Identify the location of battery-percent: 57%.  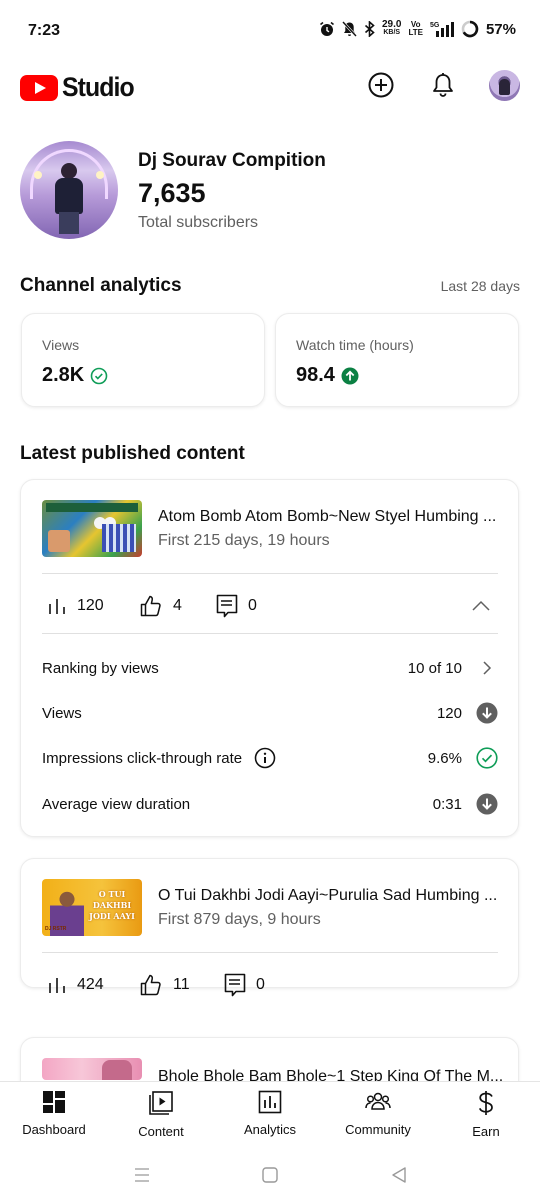
(500, 29).